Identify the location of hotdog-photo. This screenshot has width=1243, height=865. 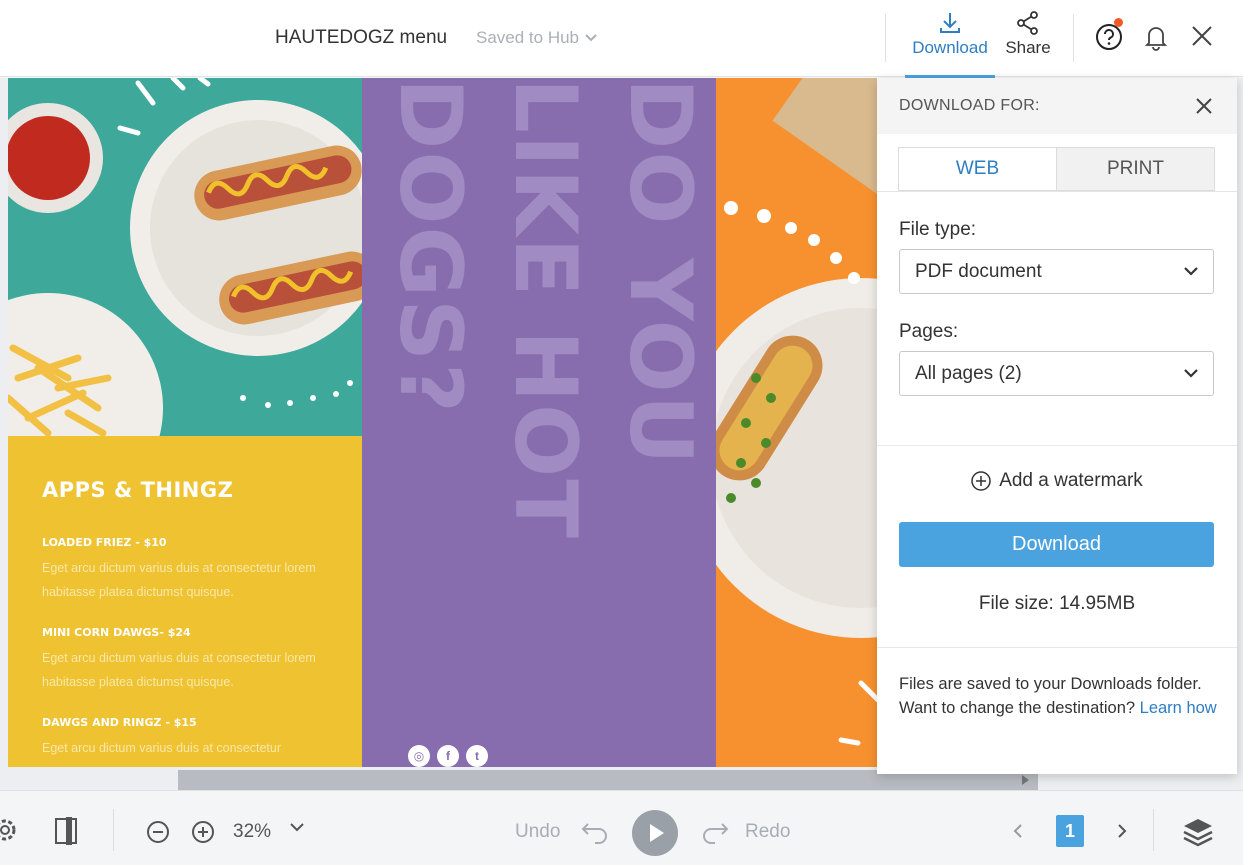
(185, 257).